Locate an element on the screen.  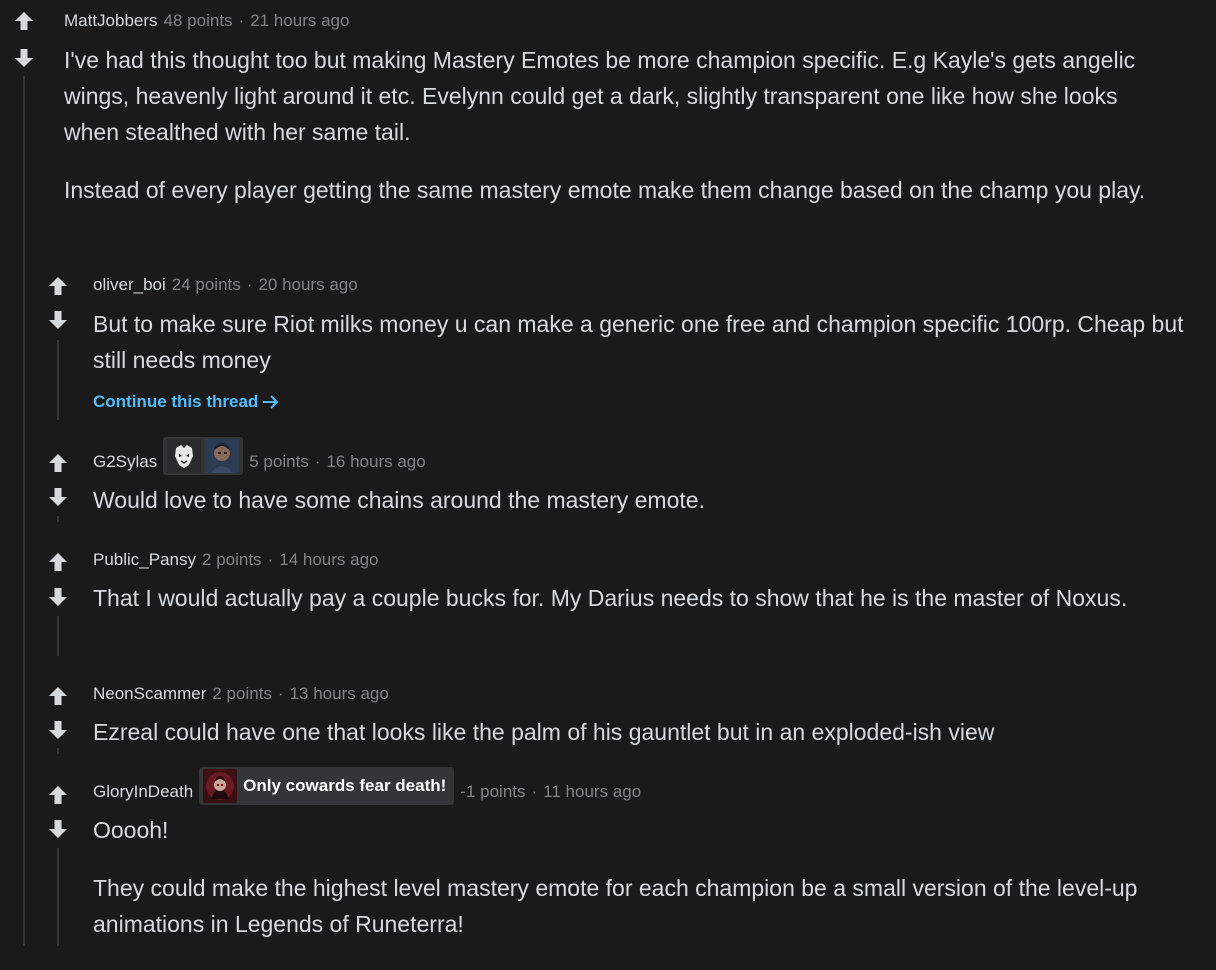
comment-meta: NeonScammer 2 points · 13 hours ago is located at coordinates (241, 694).